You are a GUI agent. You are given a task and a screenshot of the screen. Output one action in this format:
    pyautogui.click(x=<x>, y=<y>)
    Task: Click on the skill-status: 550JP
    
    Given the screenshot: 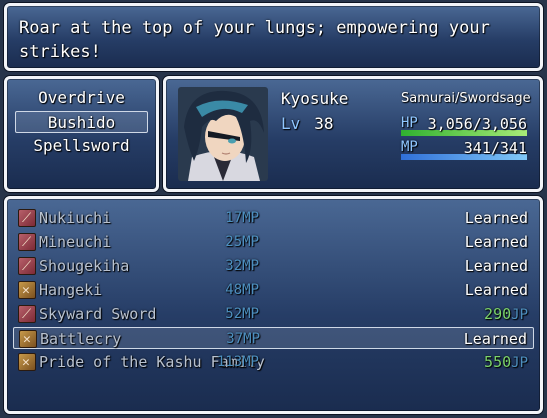 What is the action you would take?
    pyautogui.click(x=506, y=362)
    